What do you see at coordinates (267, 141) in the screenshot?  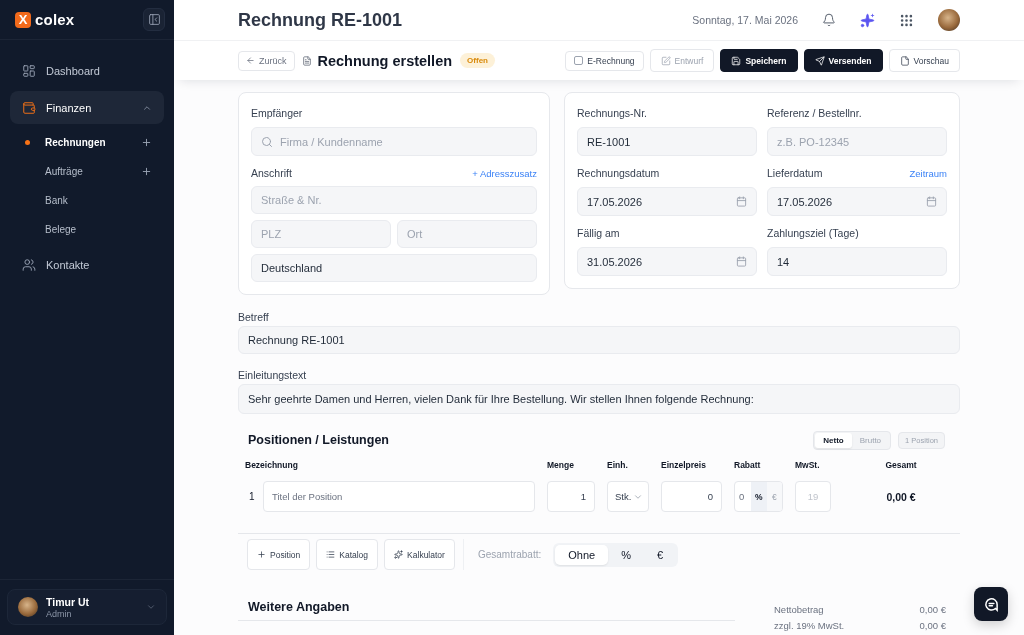 I see `search-icon` at bounding box center [267, 141].